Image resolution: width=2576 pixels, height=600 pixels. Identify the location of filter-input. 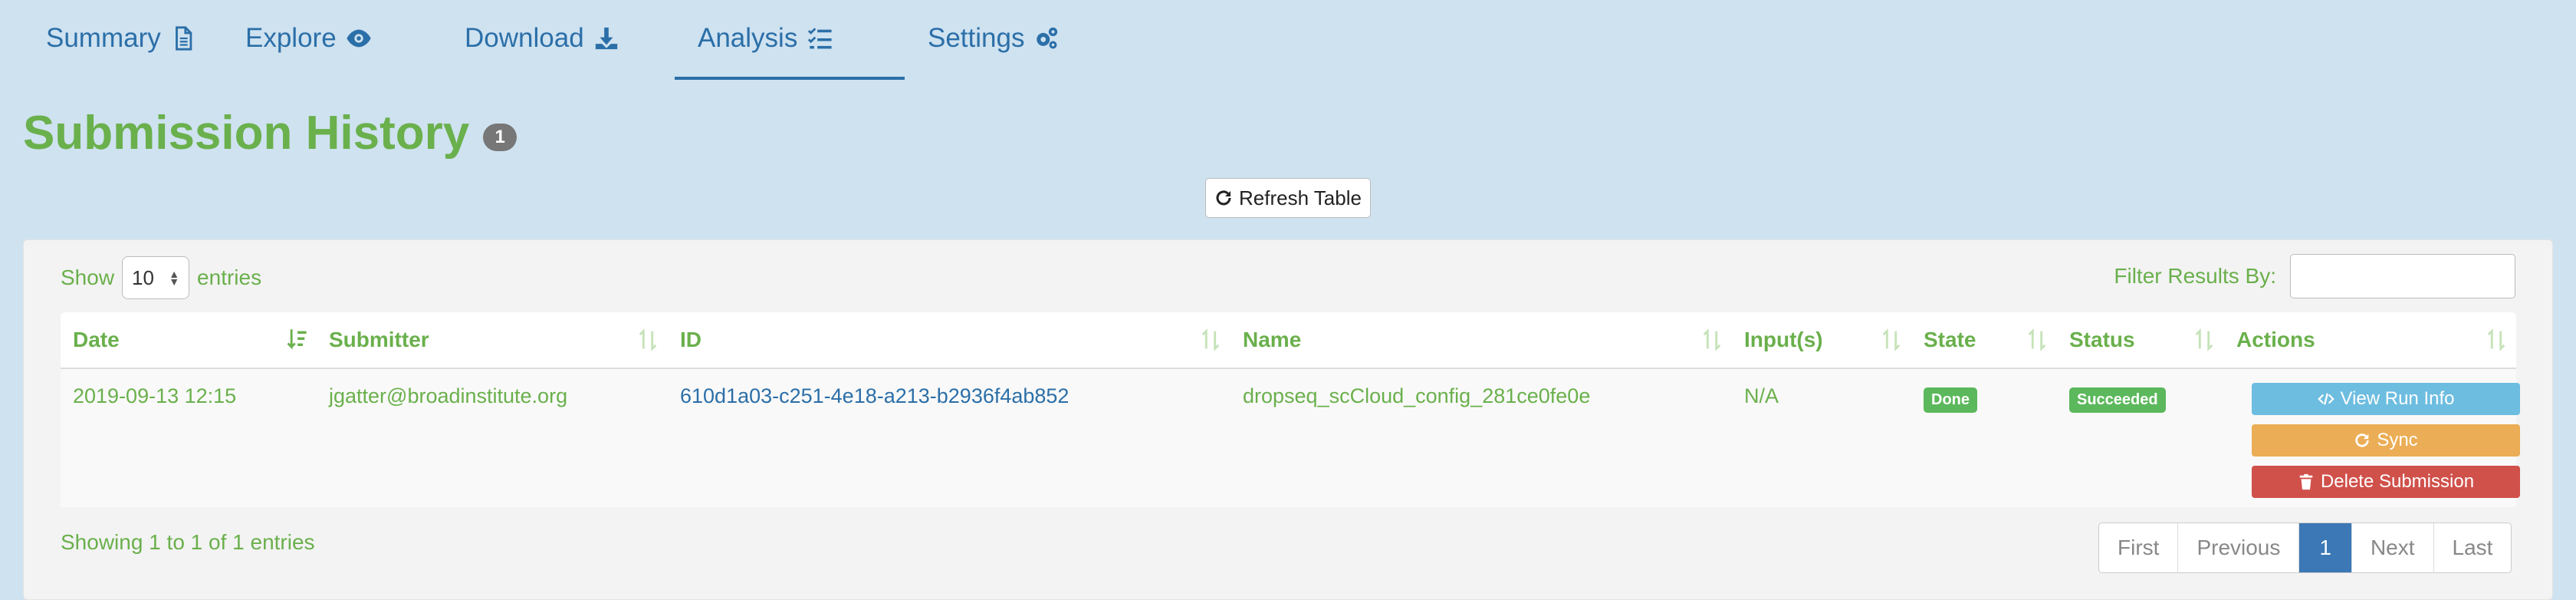
(2402, 276).